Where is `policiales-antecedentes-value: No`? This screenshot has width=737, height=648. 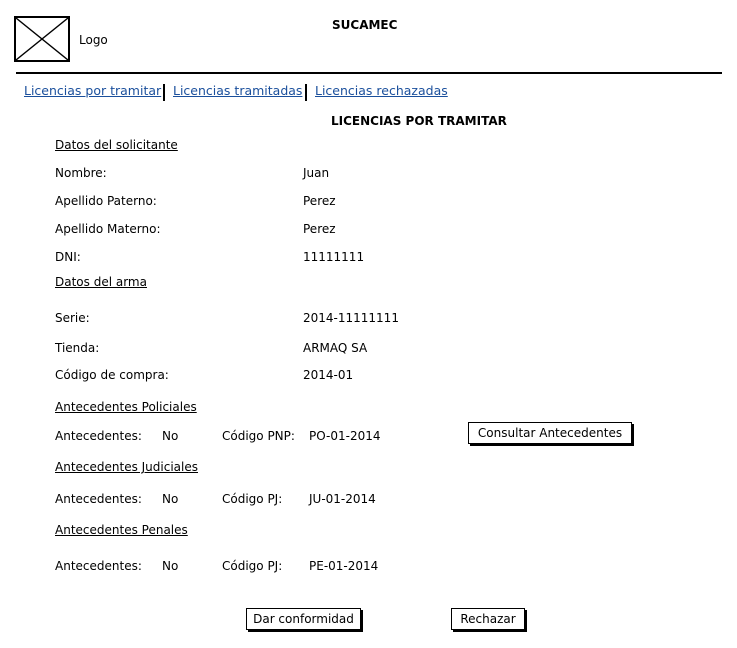
policiales-antecedentes-value: No is located at coordinates (170, 436).